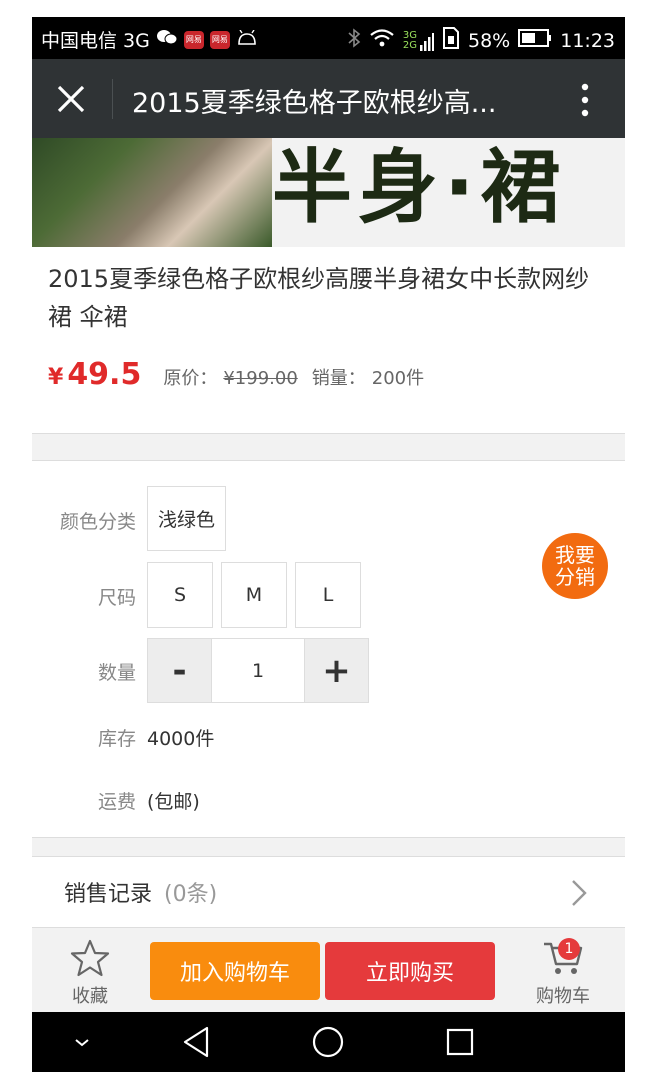 Image resolution: width=660 pixels, height=1089 pixels. Describe the element at coordinates (167, 39) in the screenshot. I see `wechat-icon` at that location.